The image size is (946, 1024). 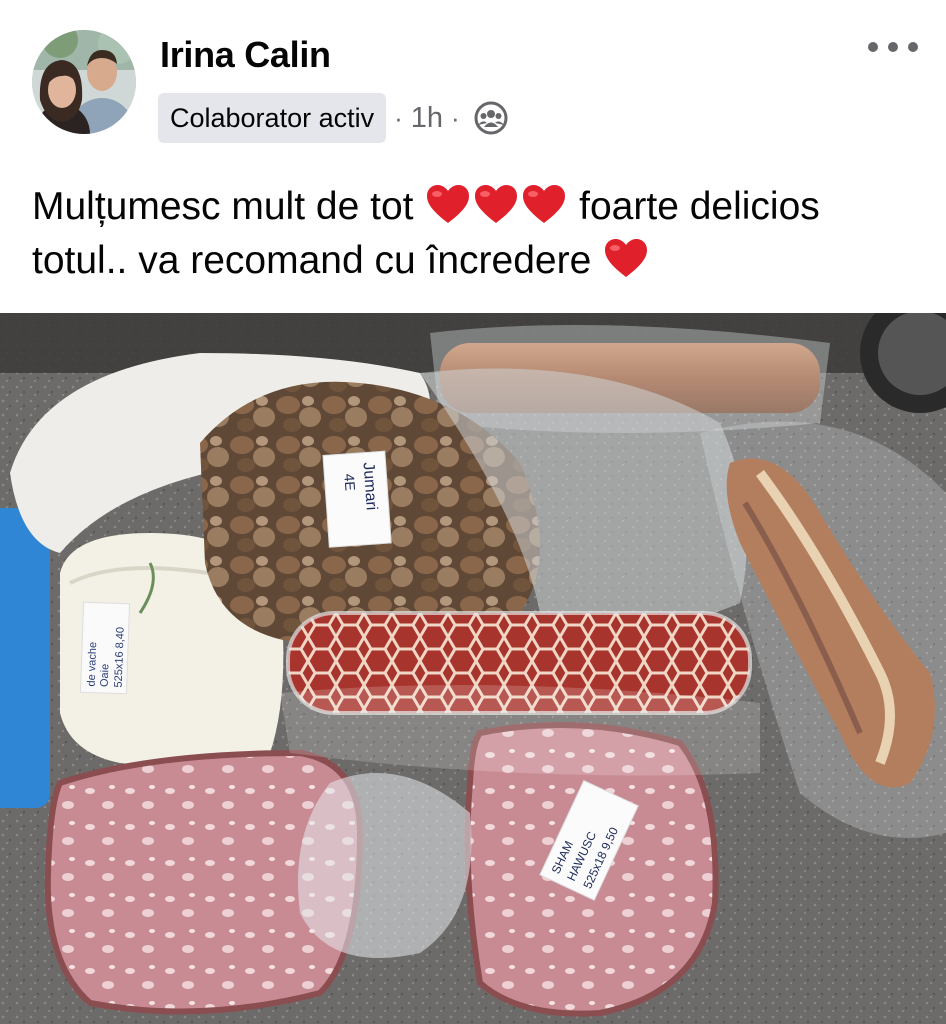 What do you see at coordinates (93, 664) in the screenshot?
I see `cheese-label-line1: de vache` at bounding box center [93, 664].